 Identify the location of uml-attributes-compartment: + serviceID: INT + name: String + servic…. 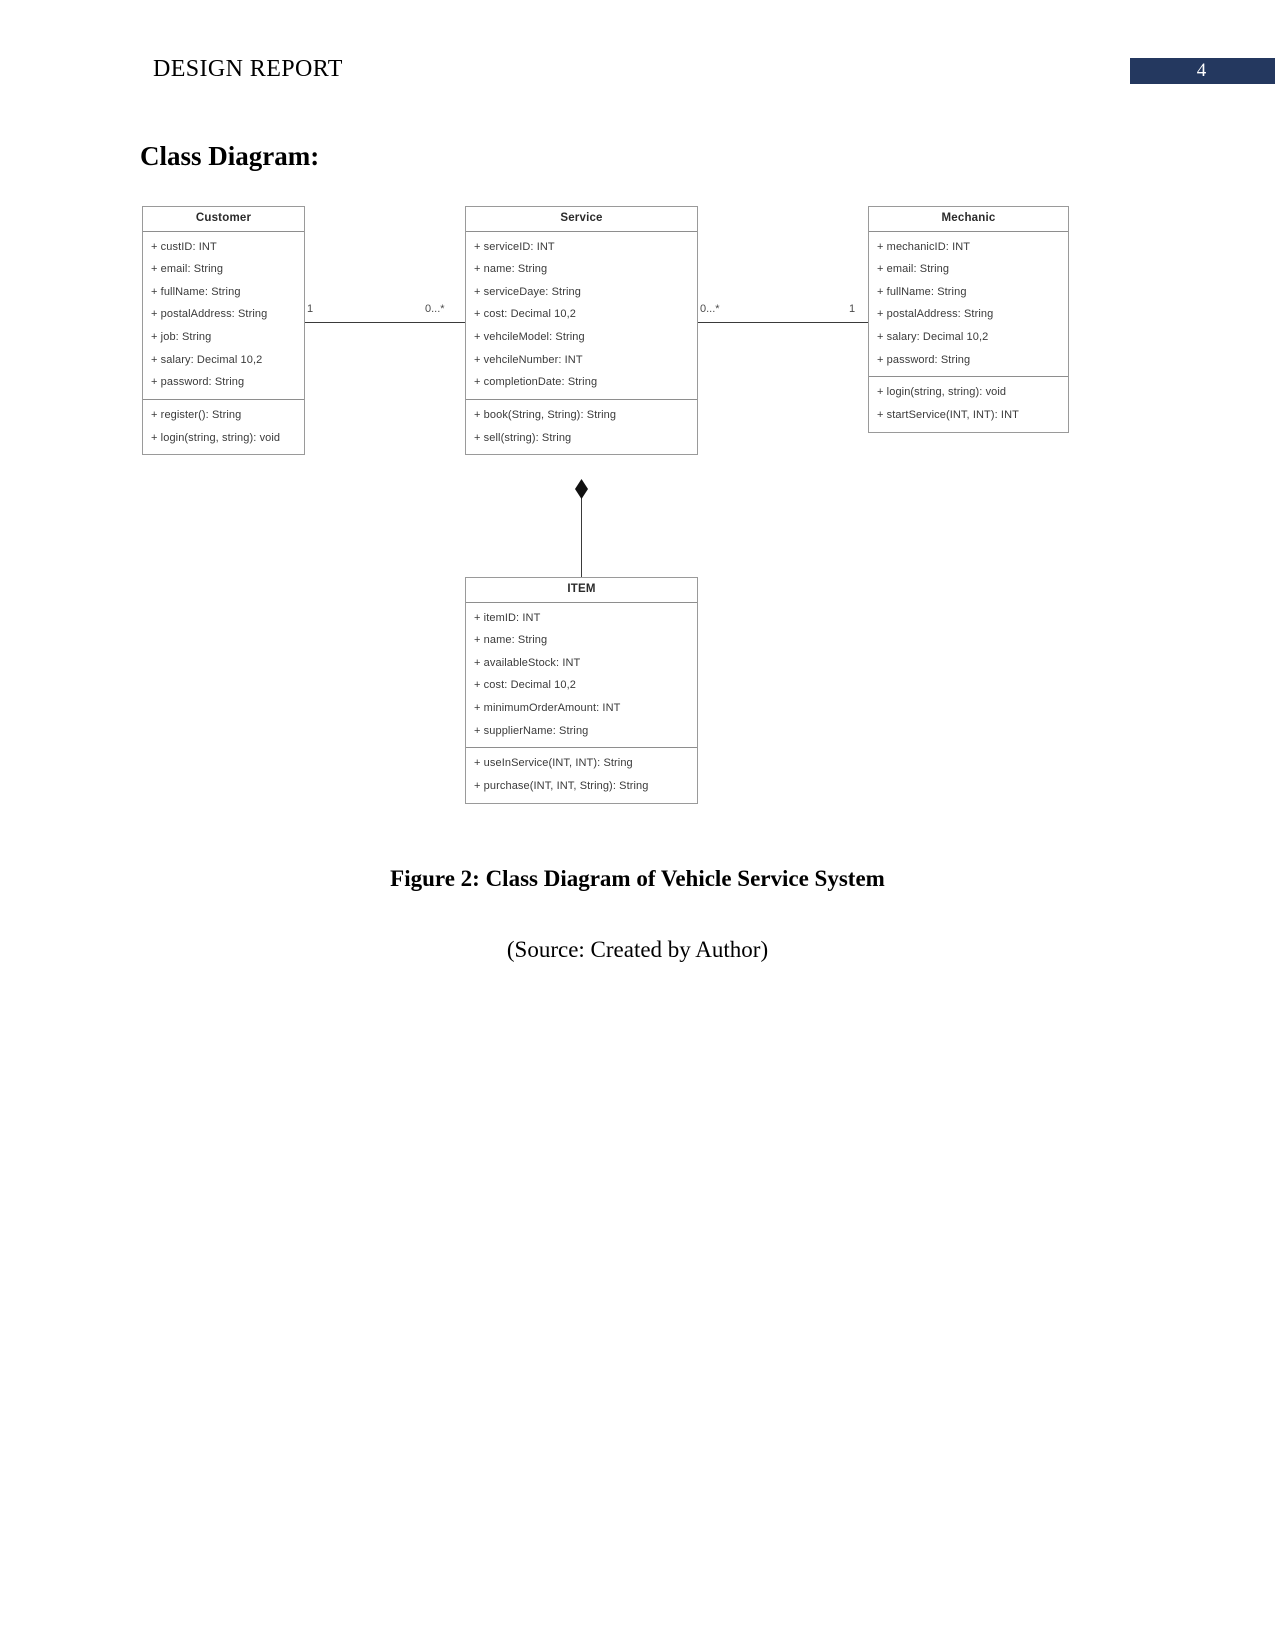
(581, 315).